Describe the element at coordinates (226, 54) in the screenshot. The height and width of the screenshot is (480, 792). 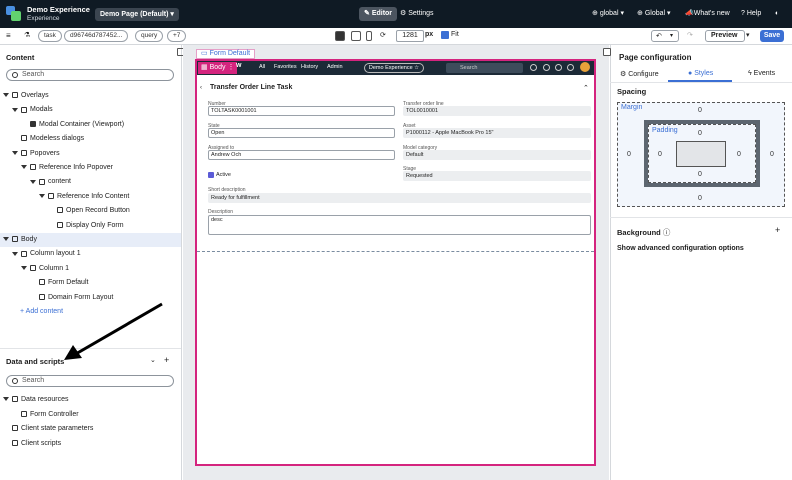
I see `form-default-tab: ▭ Form Default` at that location.